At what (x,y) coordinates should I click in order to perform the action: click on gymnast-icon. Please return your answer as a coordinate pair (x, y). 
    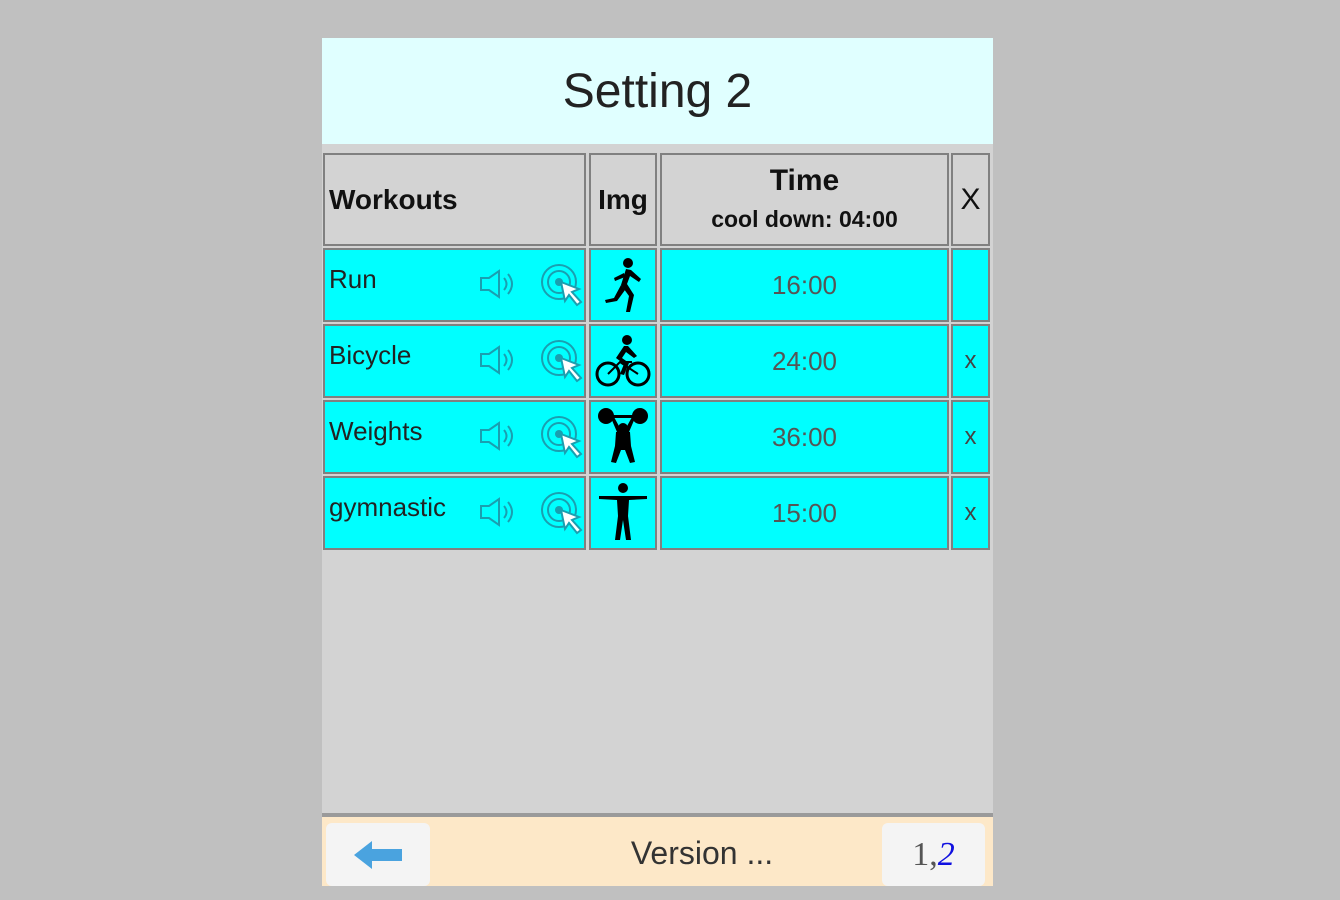
    Looking at the image, I should click on (623, 511).